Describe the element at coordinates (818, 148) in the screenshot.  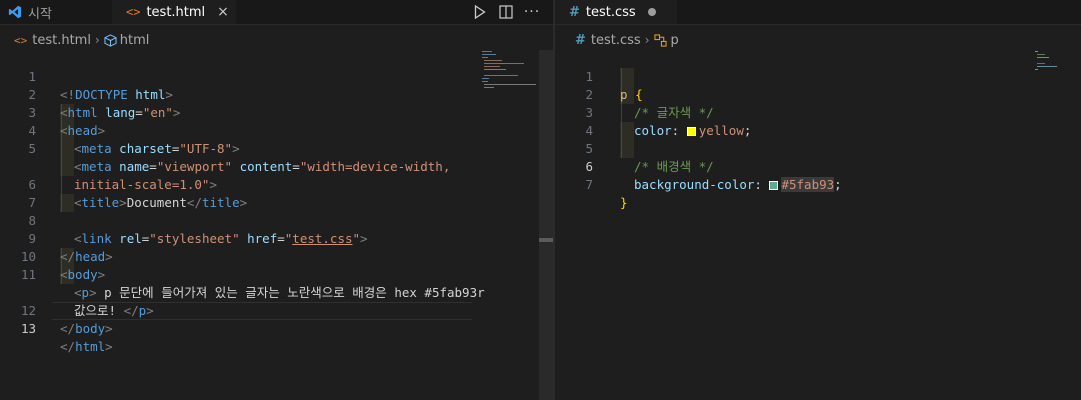
I see `code-line: 5 /* 배경색 */` at that location.